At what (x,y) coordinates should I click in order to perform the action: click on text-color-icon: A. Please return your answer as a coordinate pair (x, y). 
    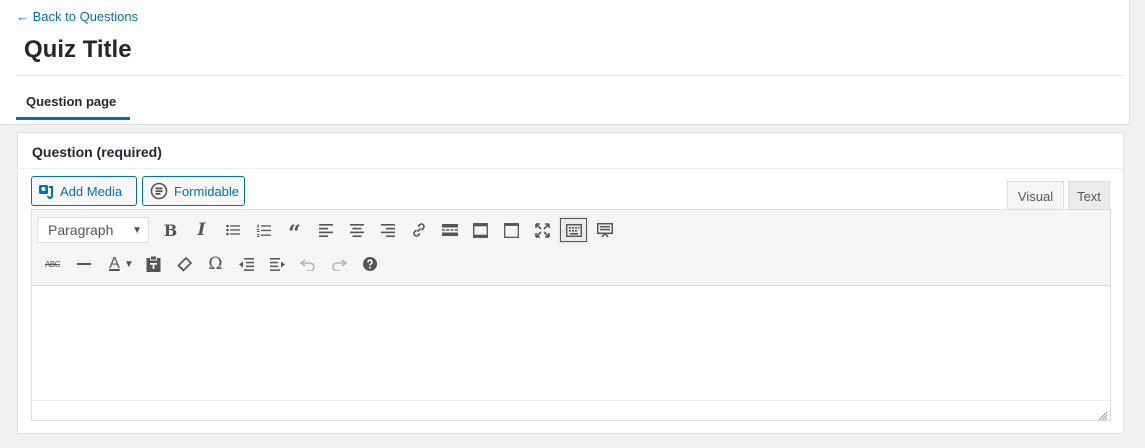
    Looking at the image, I should click on (114, 263).